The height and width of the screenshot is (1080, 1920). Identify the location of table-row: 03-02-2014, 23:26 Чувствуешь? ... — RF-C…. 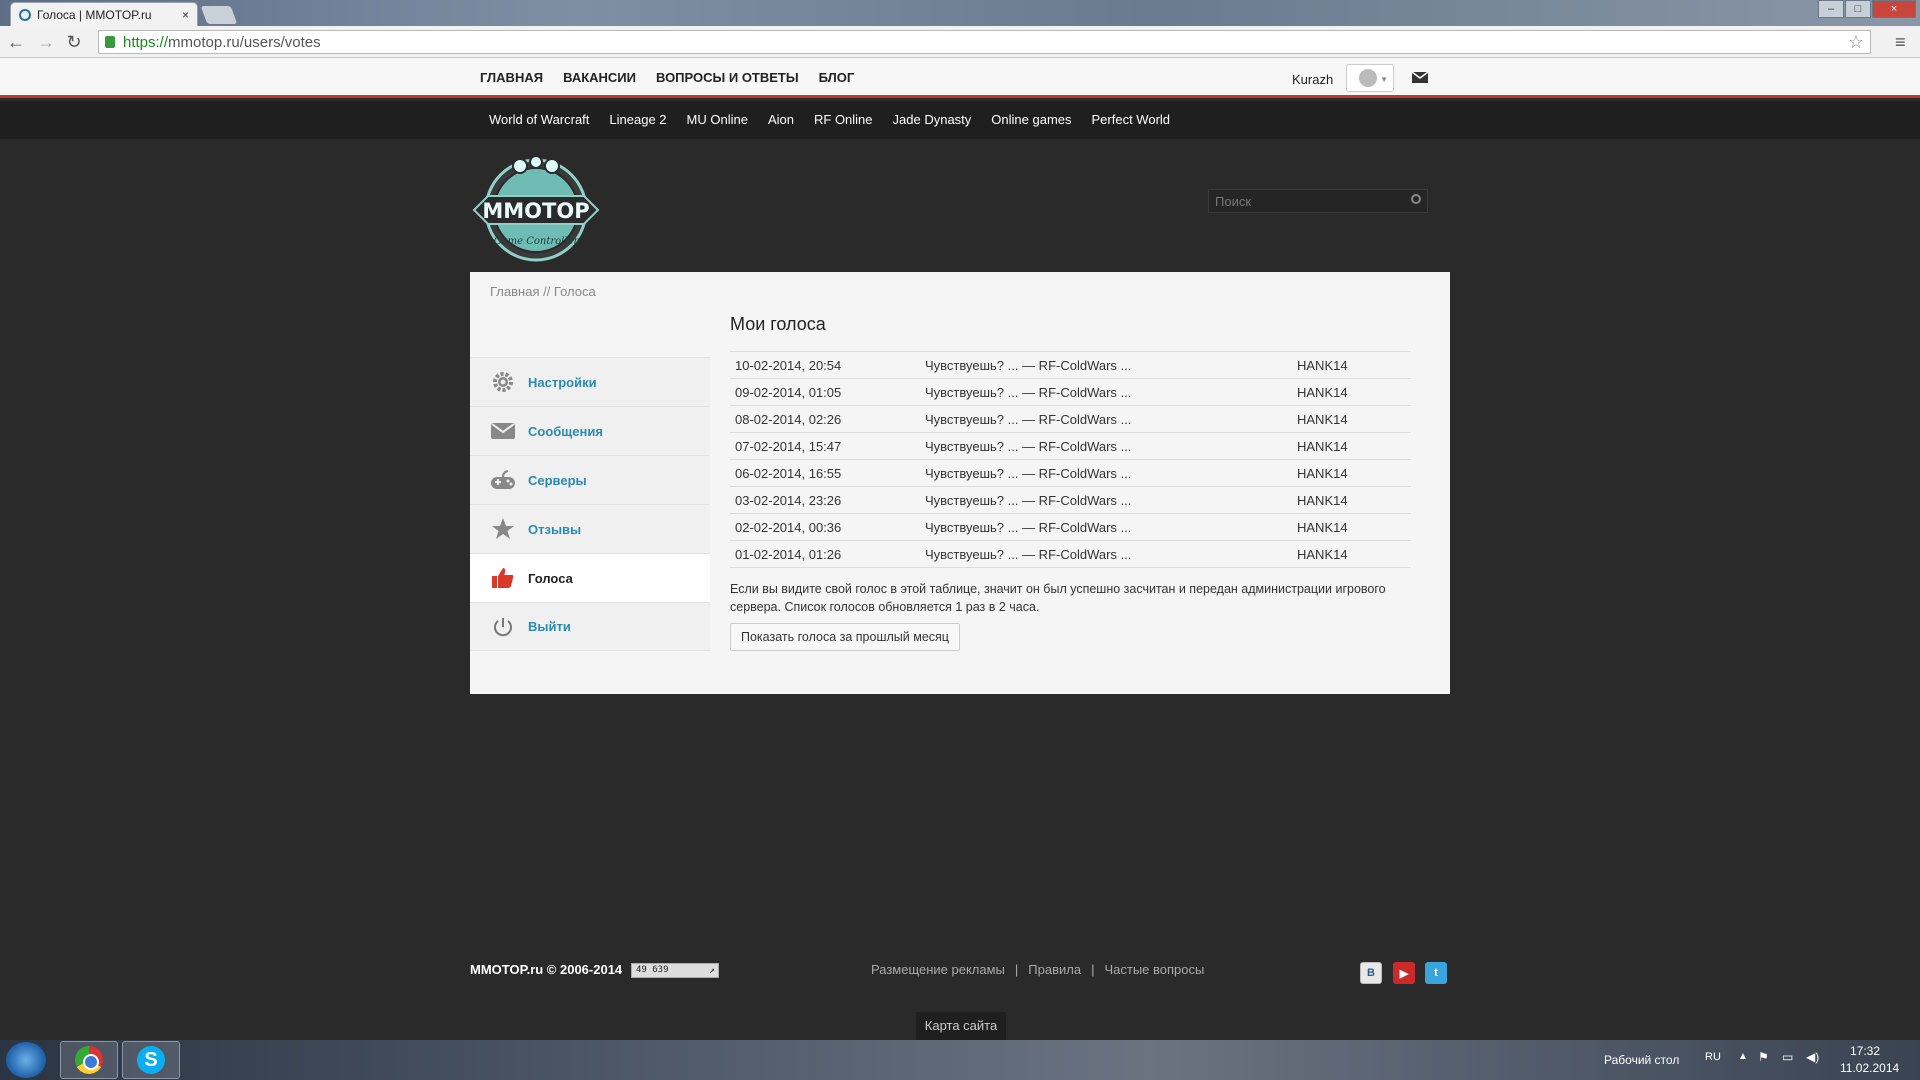
(1070, 500).